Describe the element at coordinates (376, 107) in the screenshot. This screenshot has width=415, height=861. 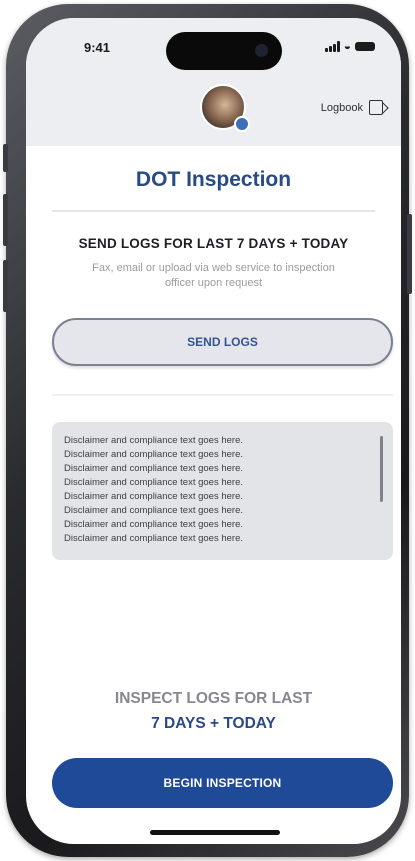
I see `logbook-exit-icon` at that location.